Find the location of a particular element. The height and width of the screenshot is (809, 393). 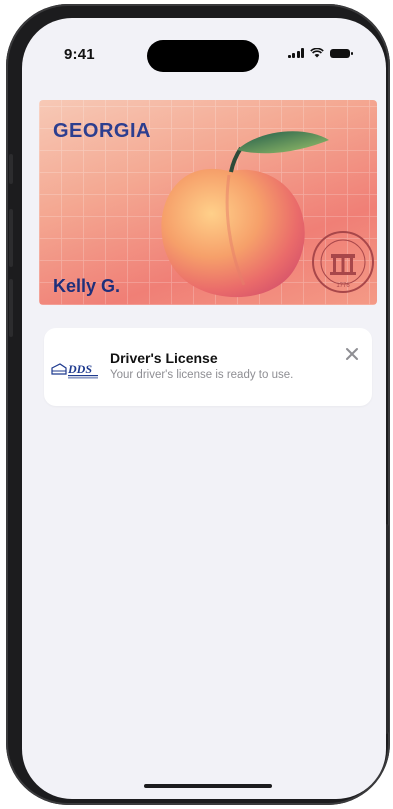

volume-down-button is located at coordinates (11, 308).